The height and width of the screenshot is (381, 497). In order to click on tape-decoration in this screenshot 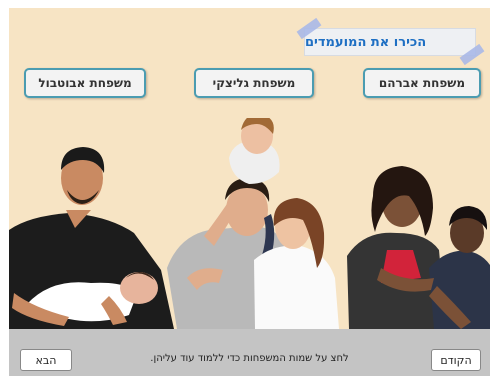, I will do `click(472, 54)`.